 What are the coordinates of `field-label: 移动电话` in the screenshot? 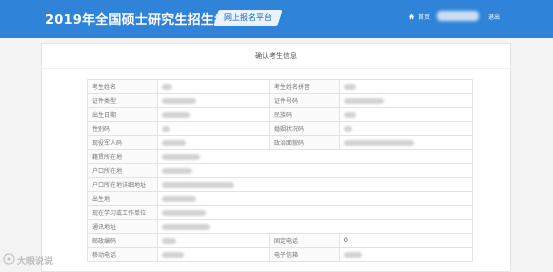 It's located at (122, 254).